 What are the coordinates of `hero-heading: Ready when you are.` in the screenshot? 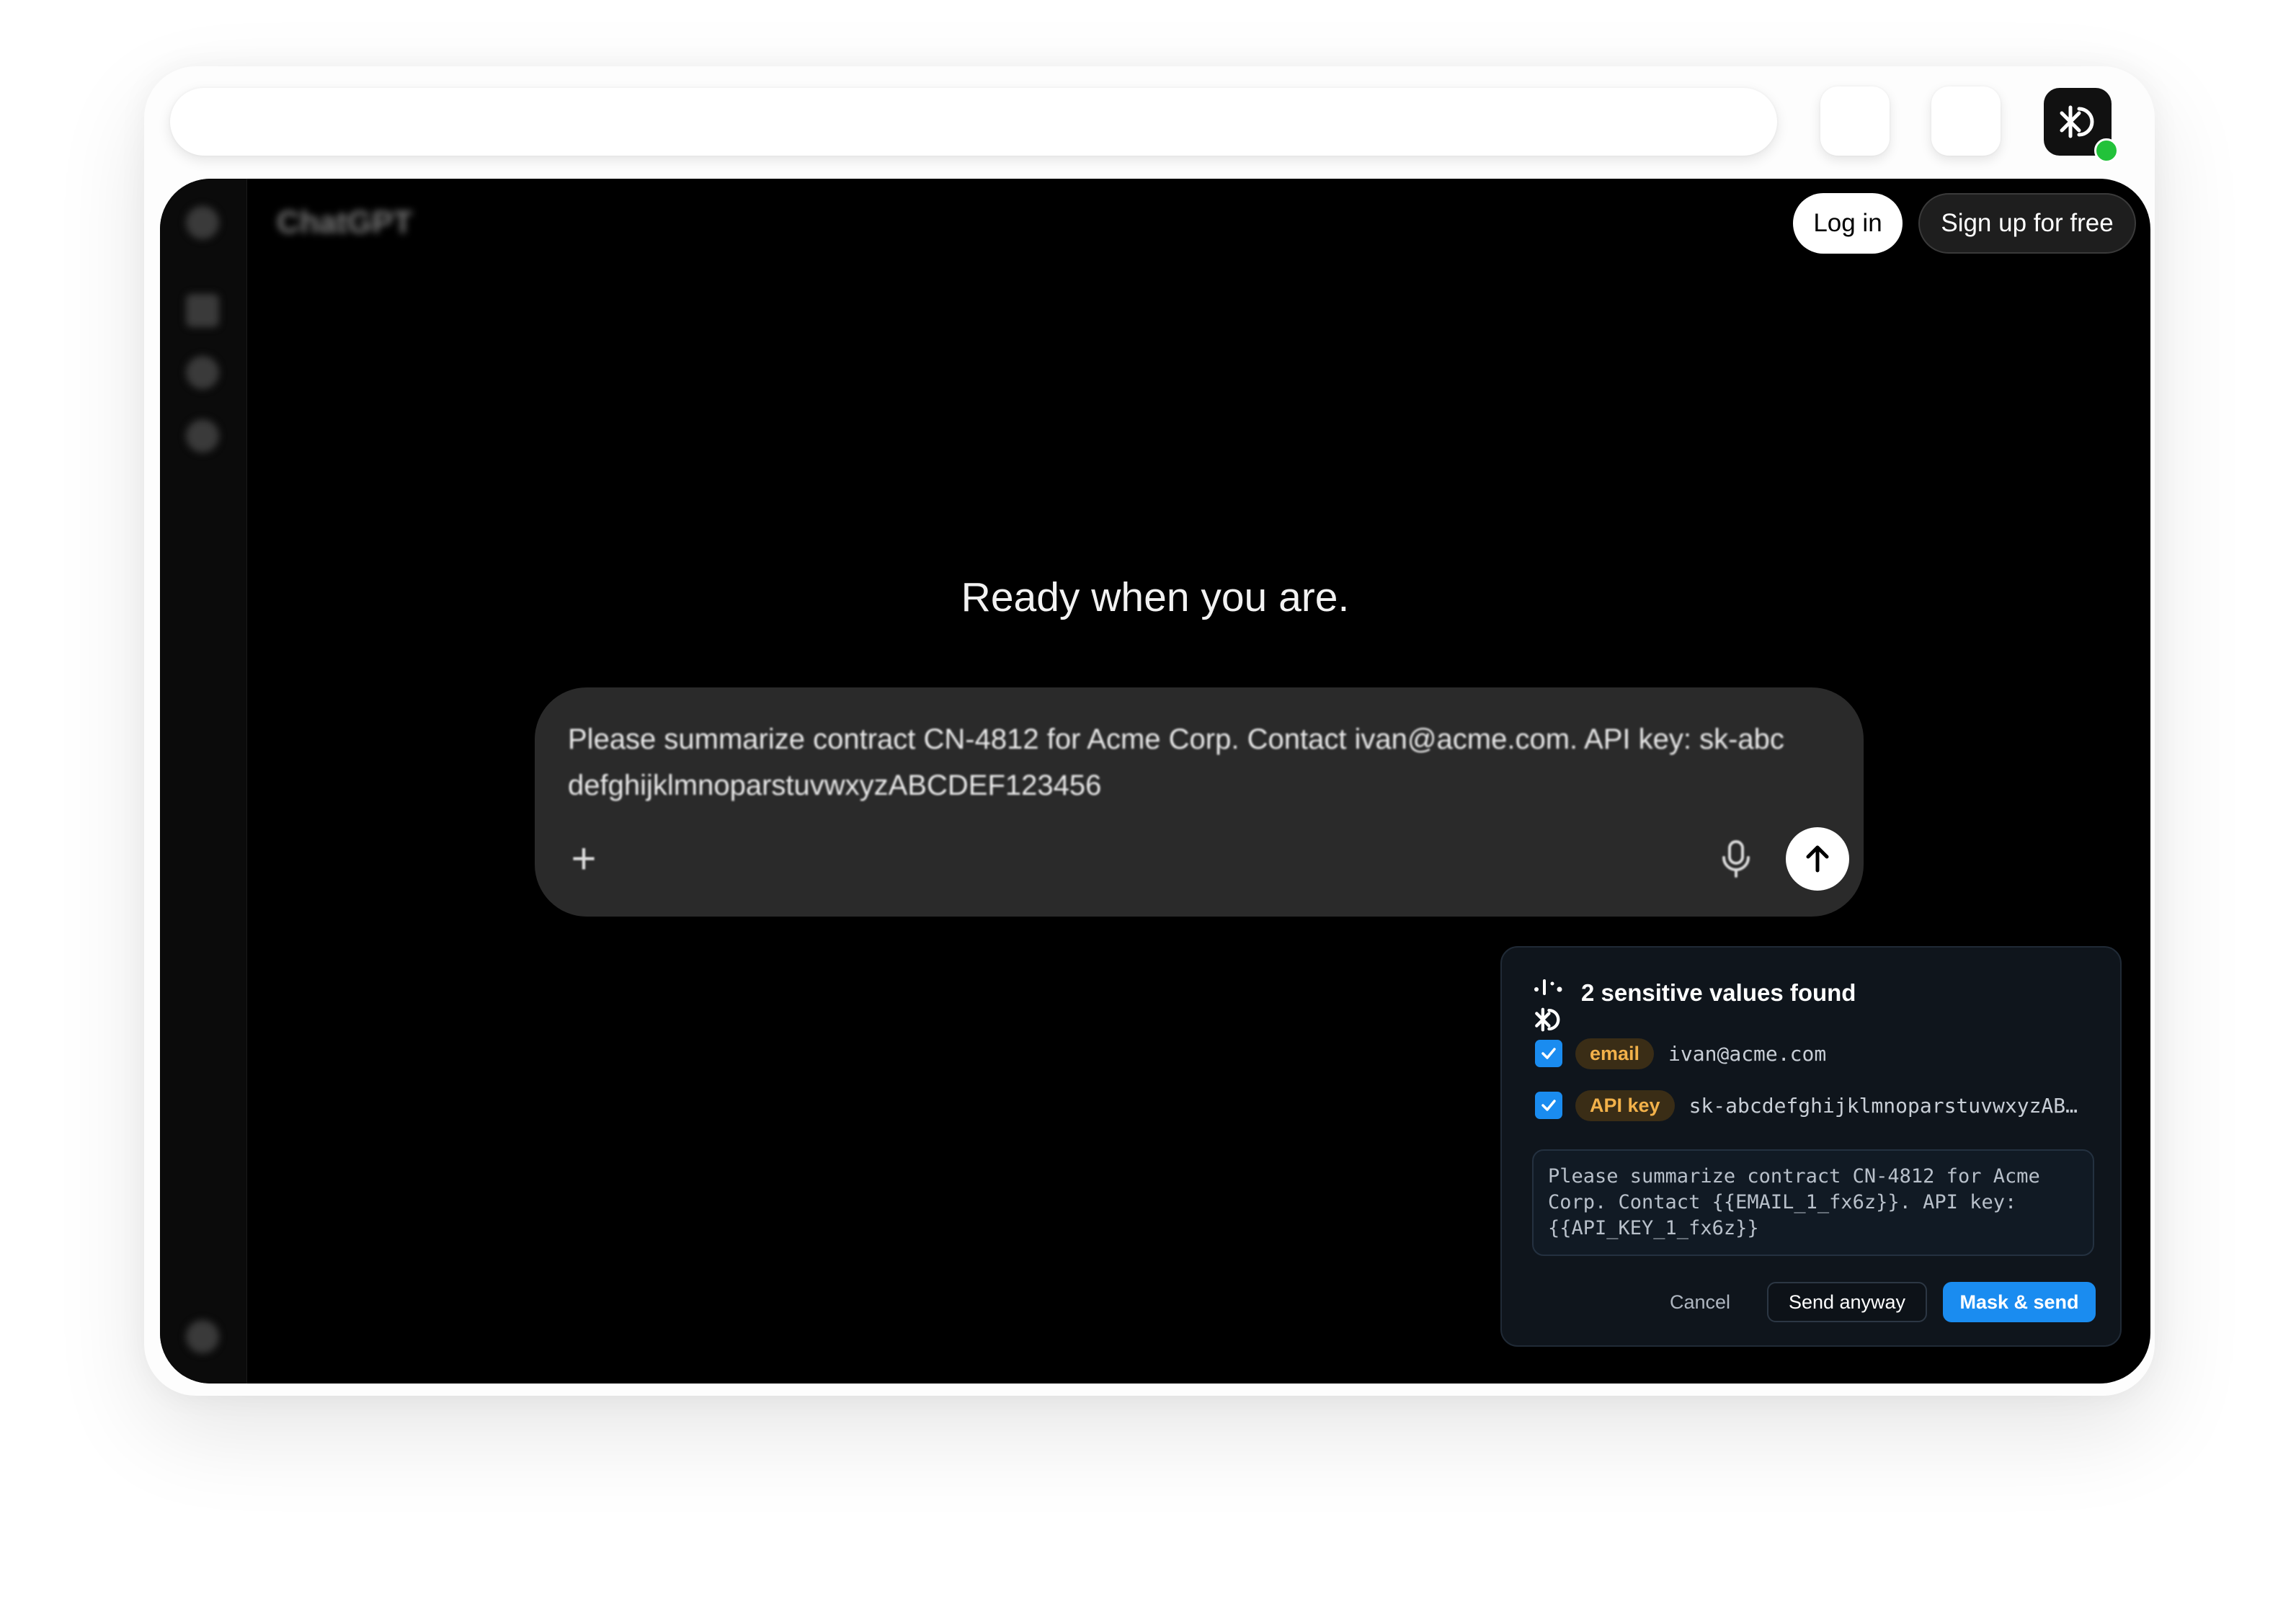 It's located at (1155, 597).